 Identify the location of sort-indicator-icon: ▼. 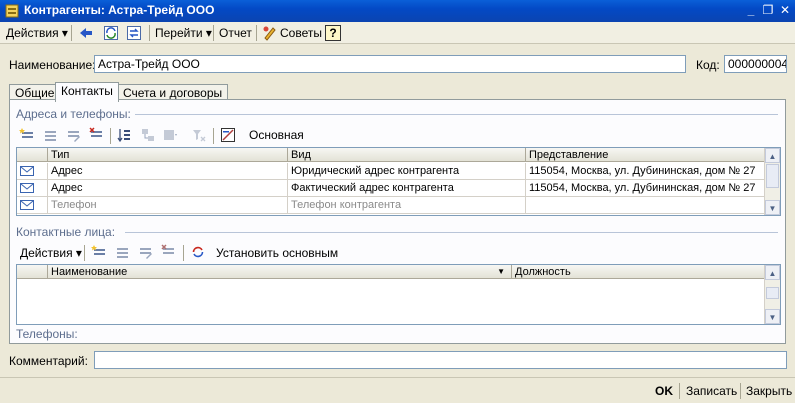
(501, 271).